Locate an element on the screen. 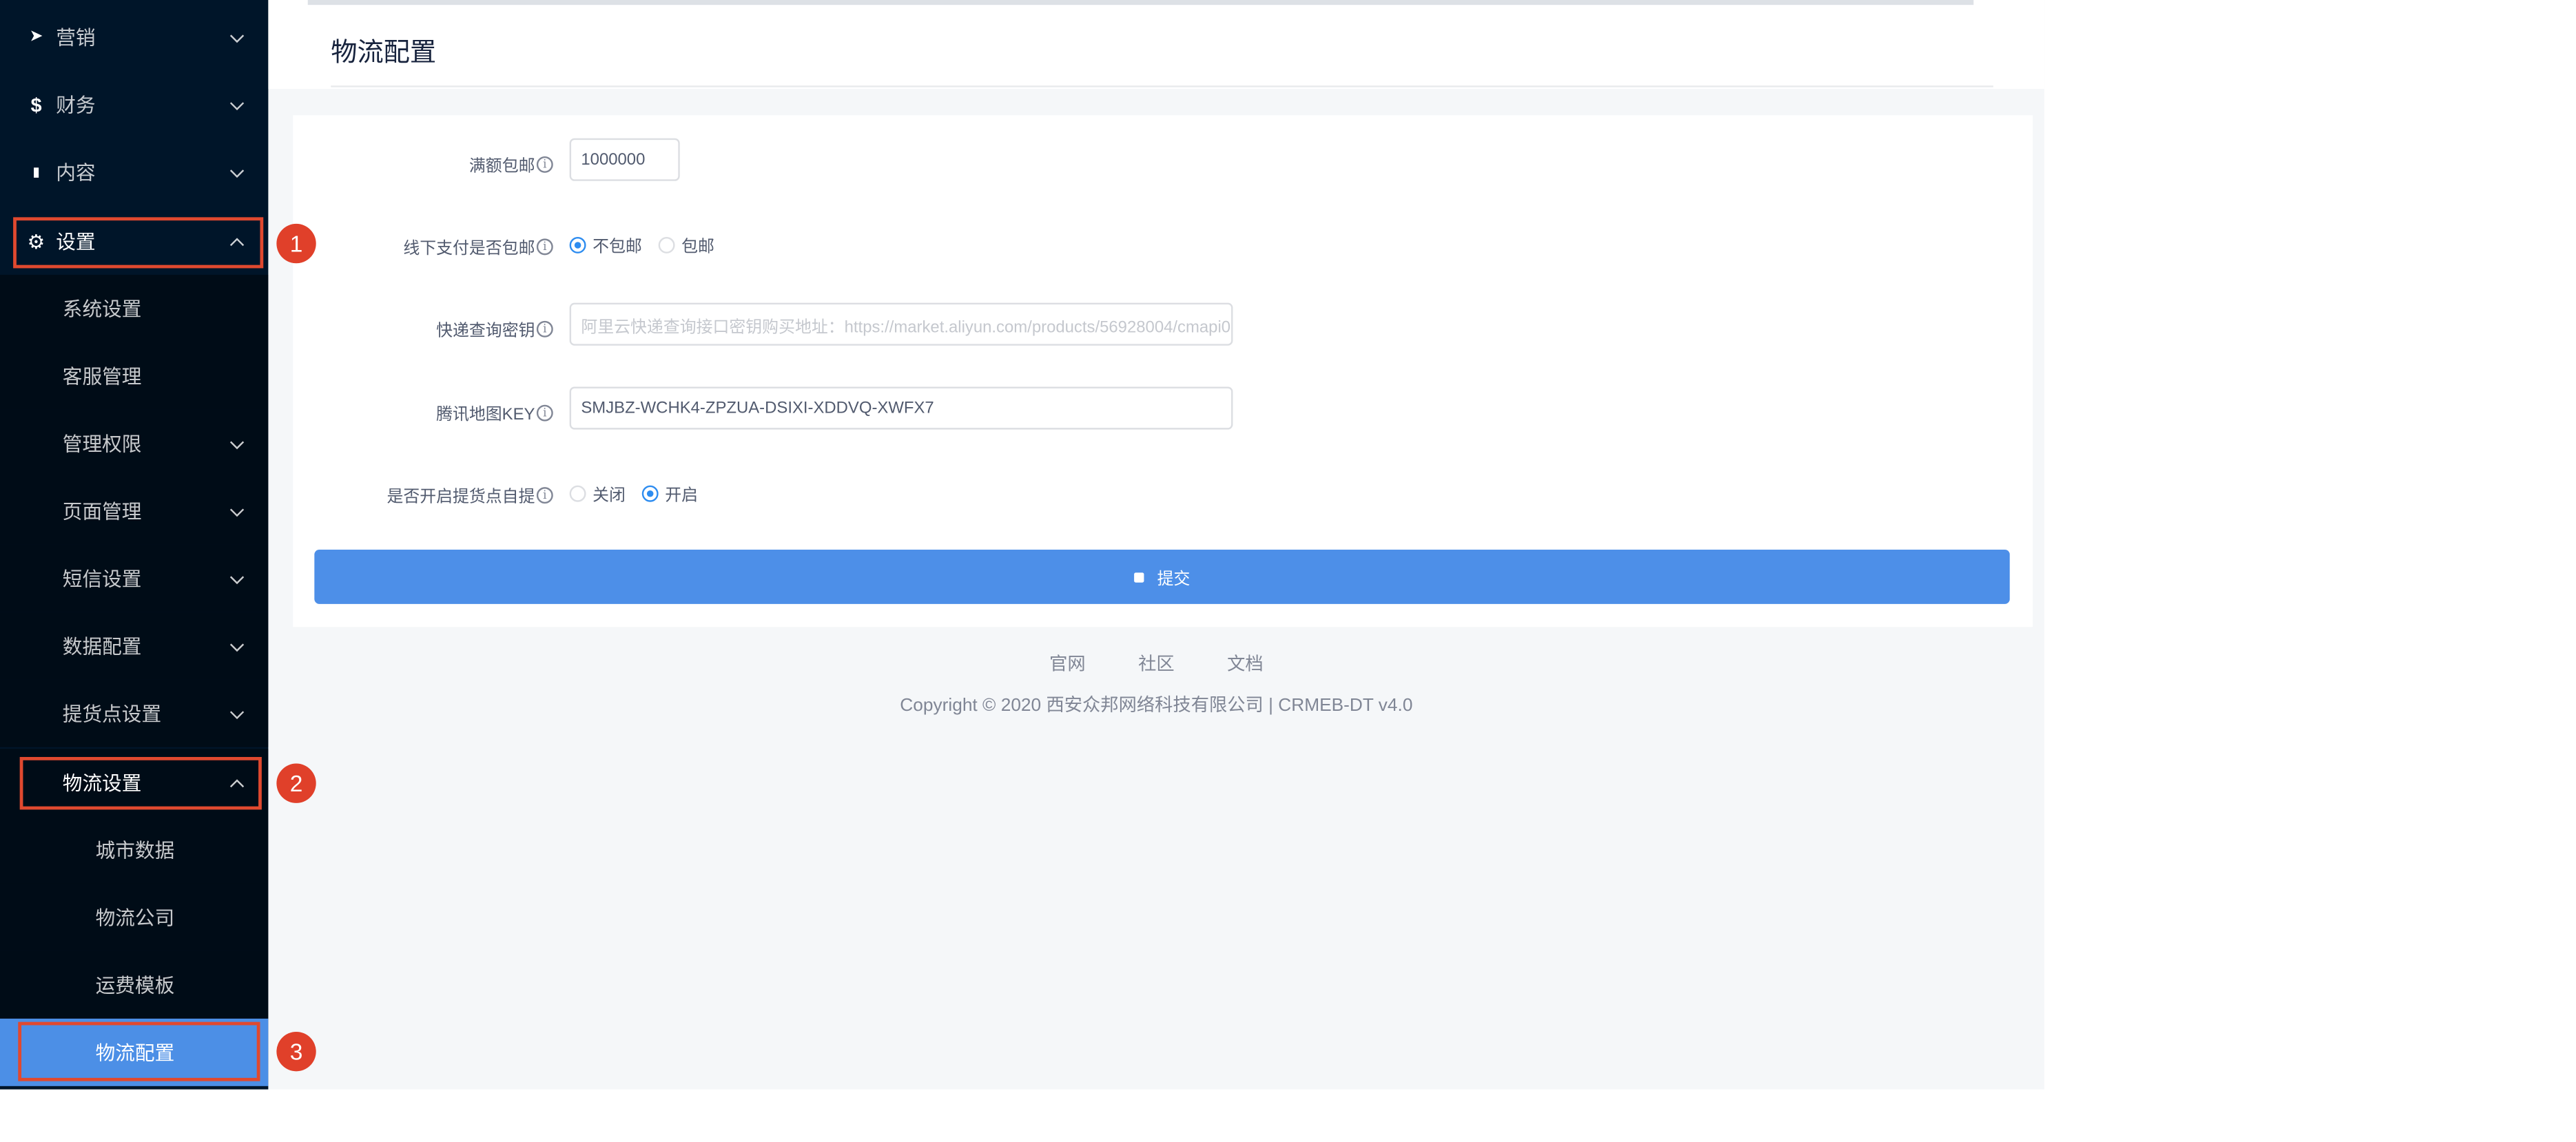 This screenshot has width=2576, height=1142. footer-link-community: 社区 is located at coordinates (1156, 663).